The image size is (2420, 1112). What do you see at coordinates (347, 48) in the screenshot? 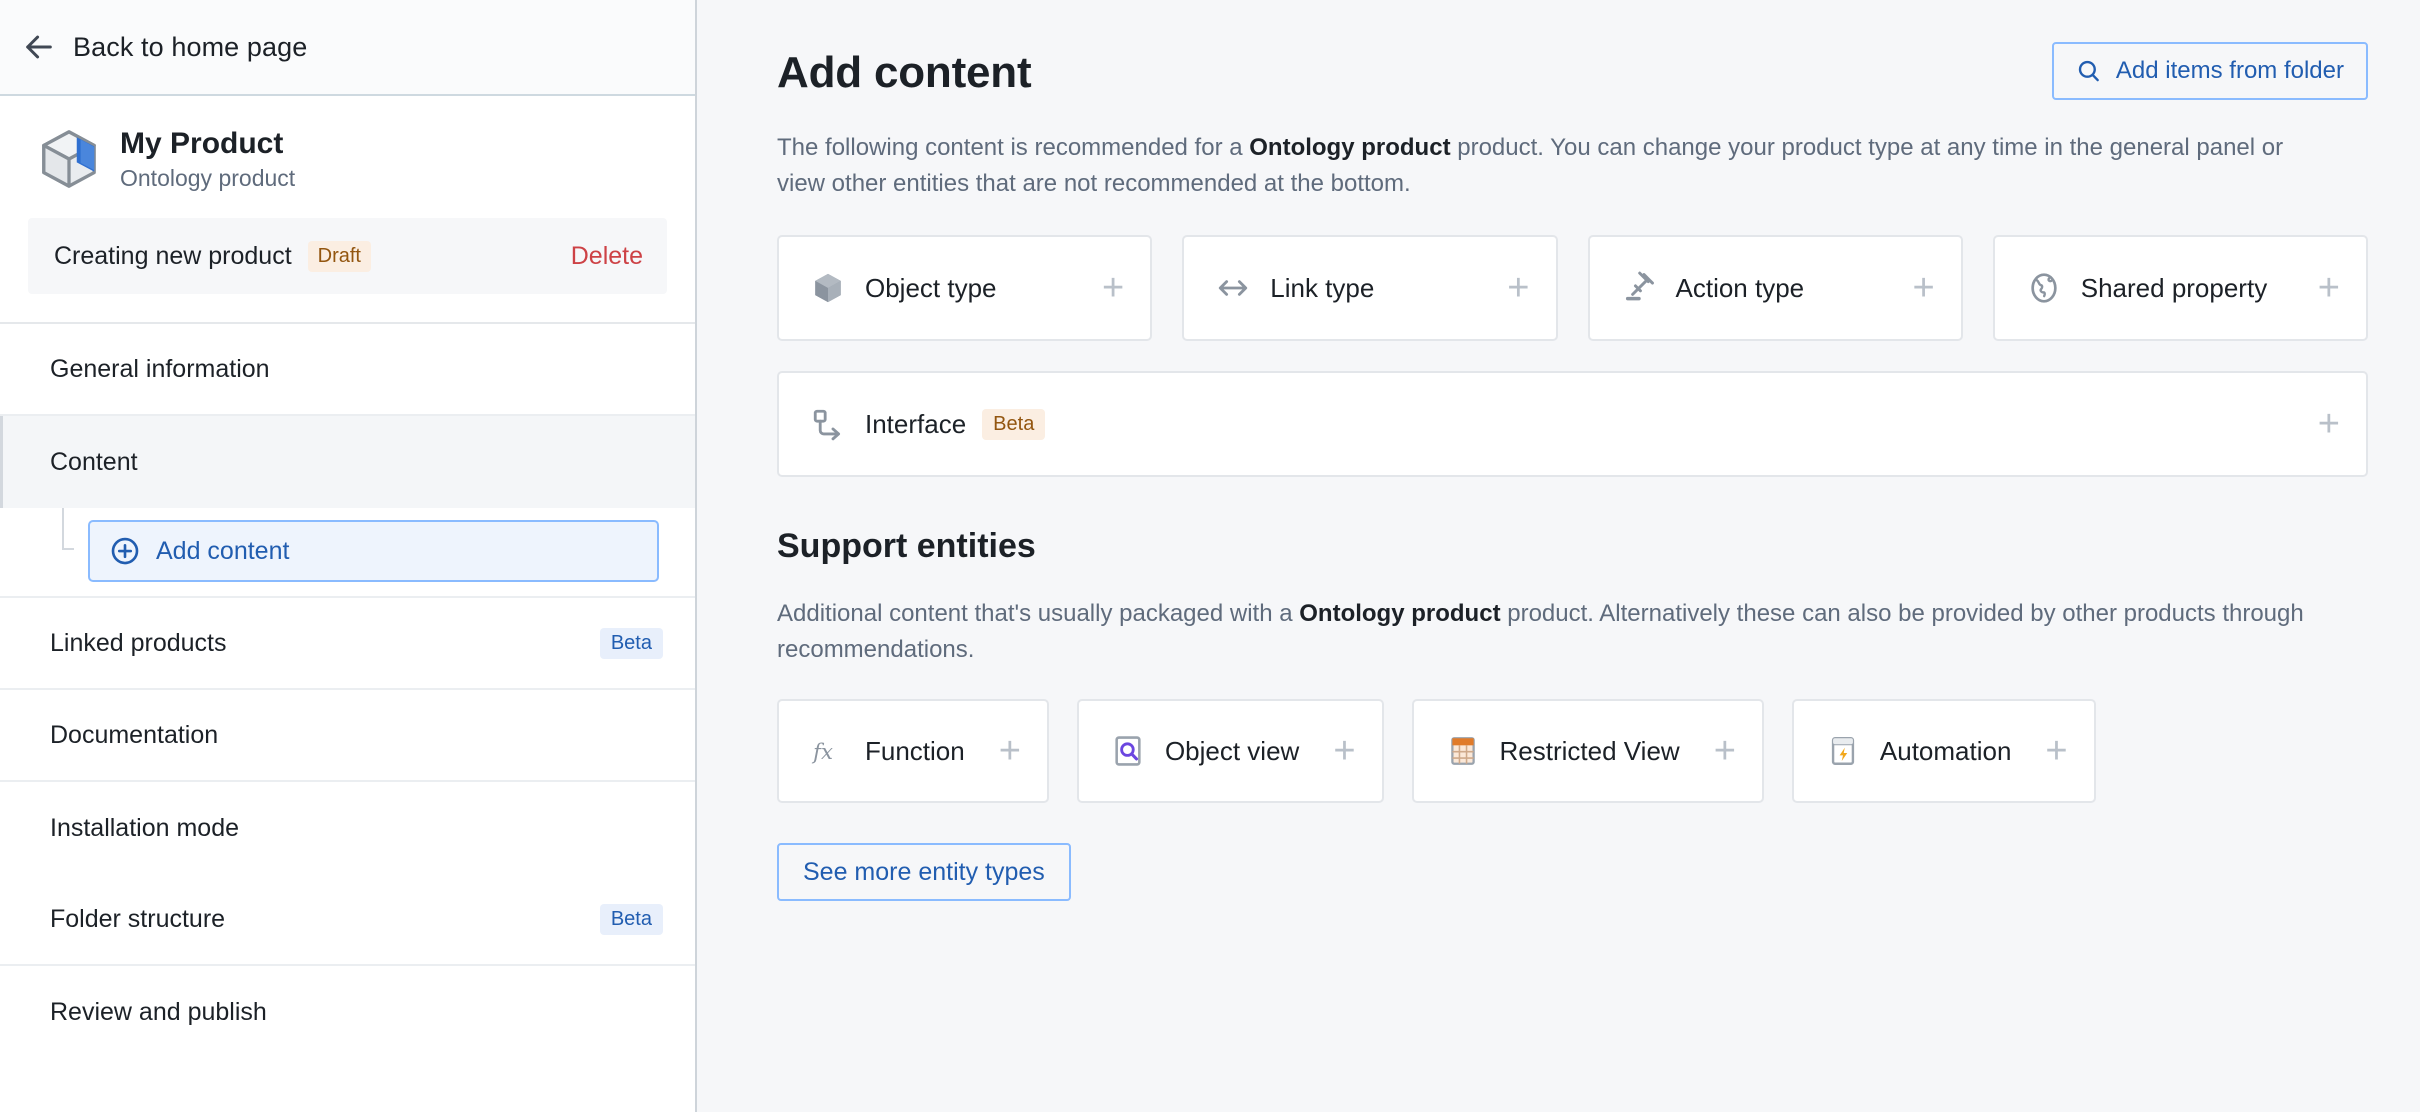
I see `back-to-home-button: Back to home page` at bounding box center [347, 48].